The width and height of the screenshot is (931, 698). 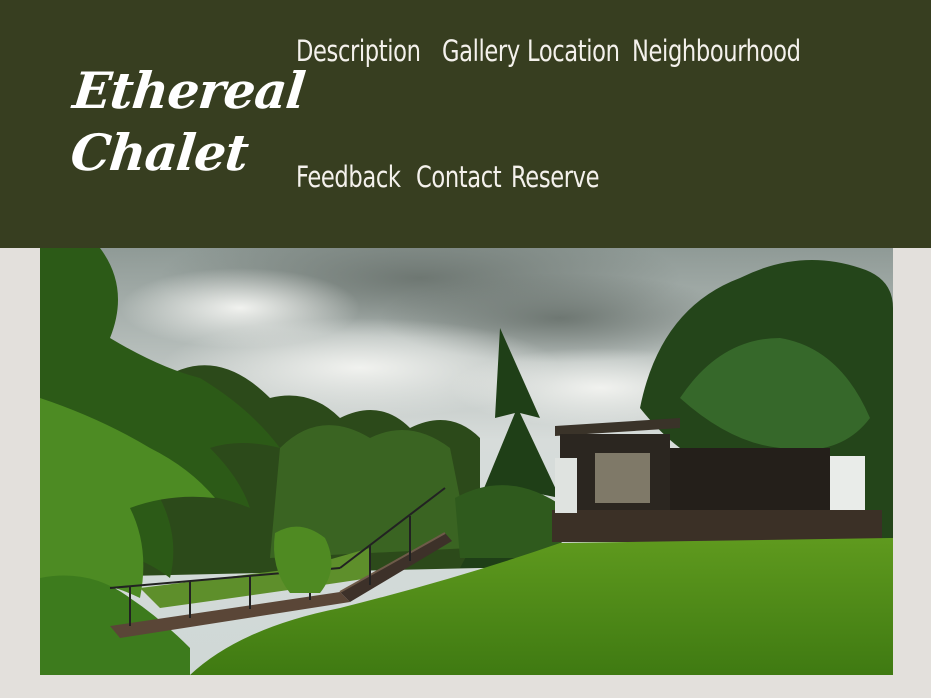 What do you see at coordinates (555, 177) in the screenshot?
I see `nav-link-reserve: Reserve` at bounding box center [555, 177].